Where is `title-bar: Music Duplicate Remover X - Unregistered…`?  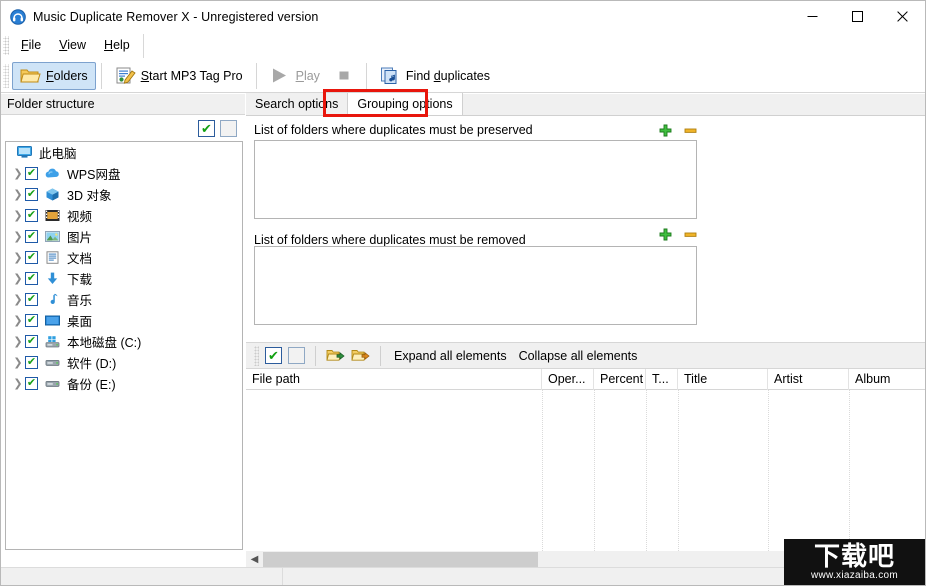 title-bar: Music Duplicate Remover X - Unregistered… is located at coordinates (463, 16).